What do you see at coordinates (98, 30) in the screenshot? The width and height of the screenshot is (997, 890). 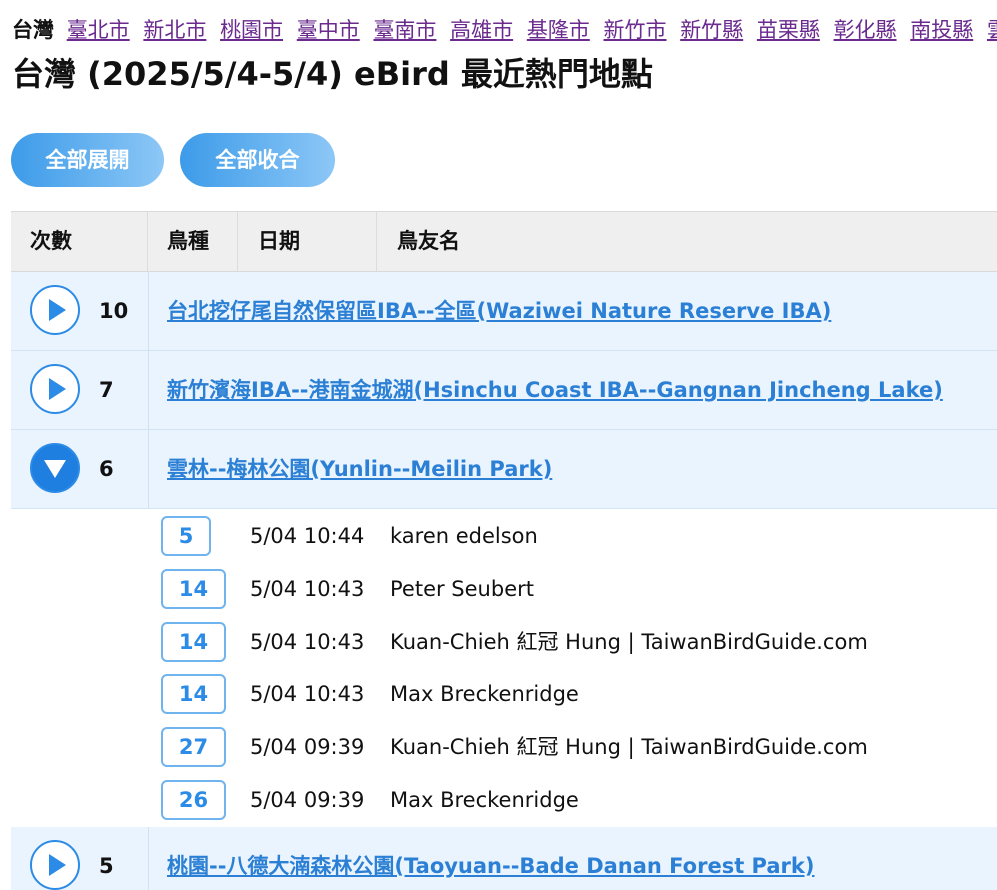 I see `region-link: 臺北市` at bounding box center [98, 30].